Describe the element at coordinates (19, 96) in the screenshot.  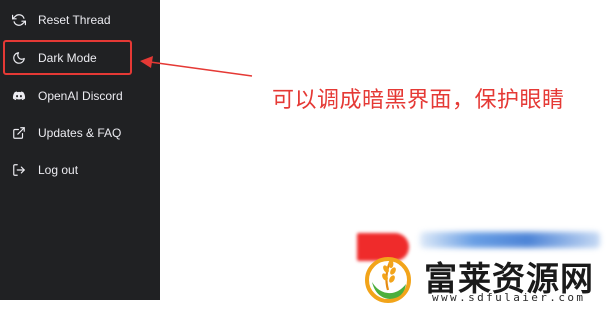
I see `discord-icon` at that location.